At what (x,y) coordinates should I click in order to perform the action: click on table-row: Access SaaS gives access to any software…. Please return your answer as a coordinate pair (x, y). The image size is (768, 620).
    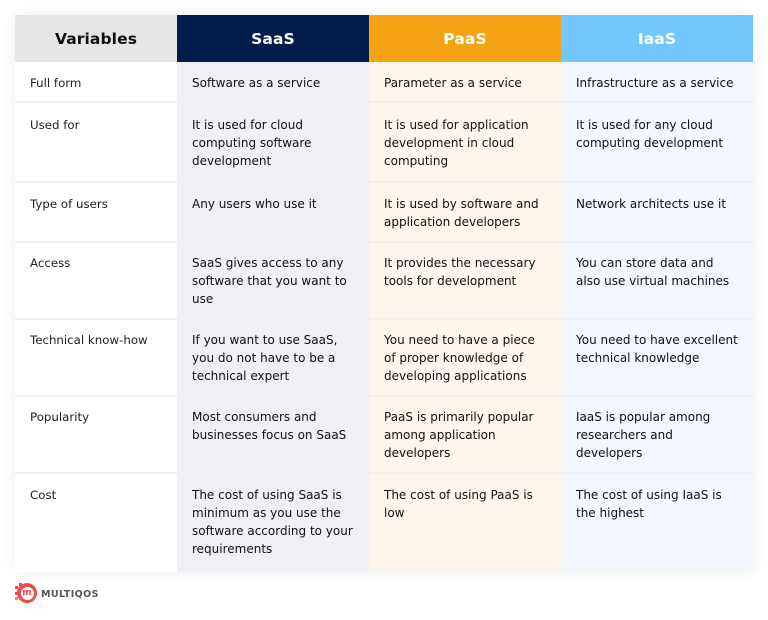
    Looking at the image, I should click on (384, 280).